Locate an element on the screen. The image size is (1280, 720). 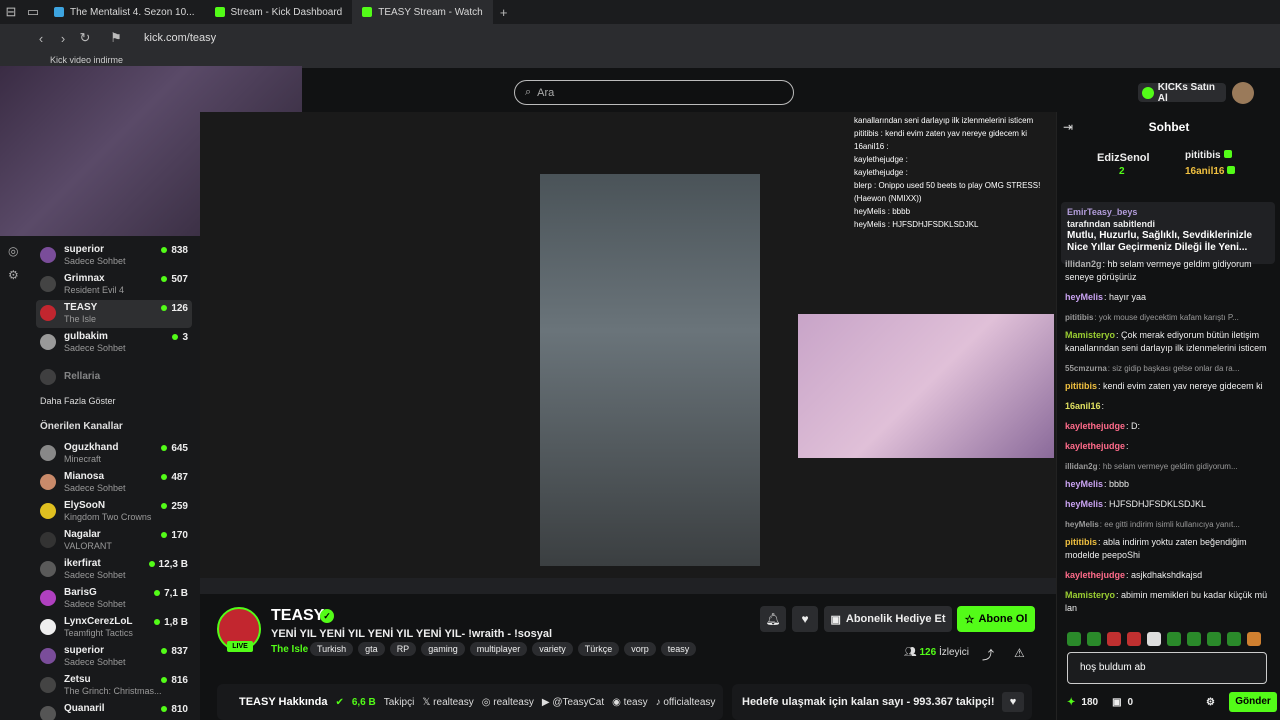
tag: vorp is located at coordinates (640, 649).